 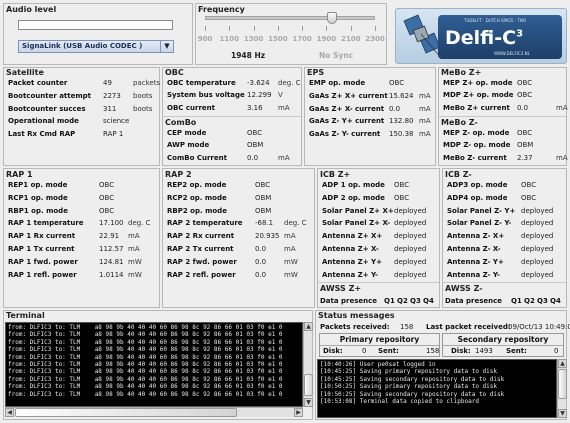 What do you see at coordinates (512, 53) in the screenshot?
I see `logo-bottom-line: WWW.DELFIC3.NL` at bounding box center [512, 53].